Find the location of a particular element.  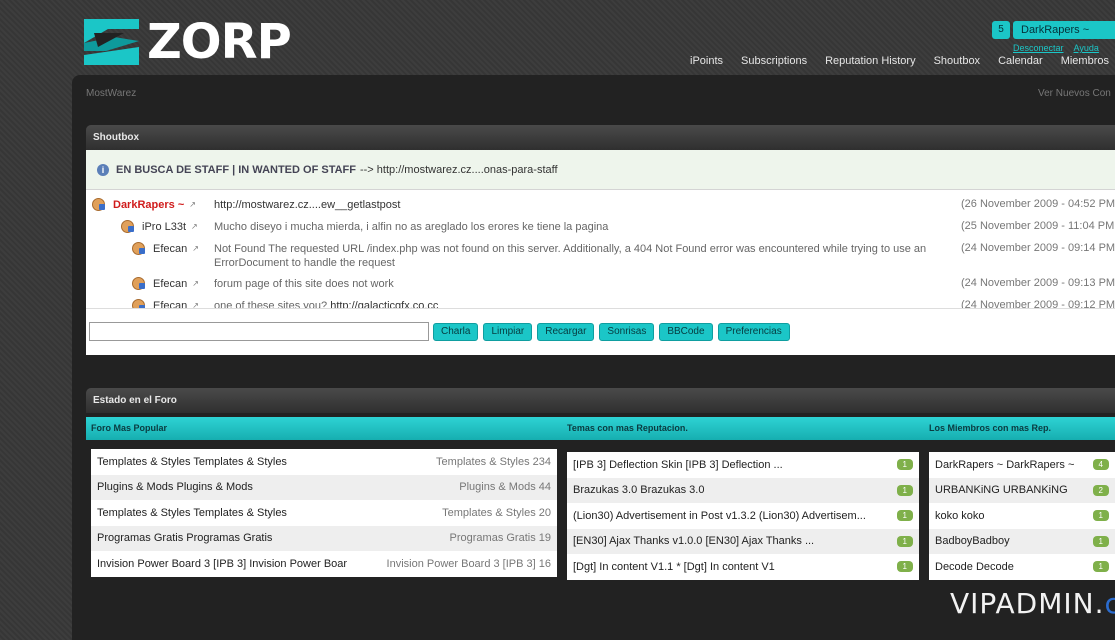

list-item: Brazukas 3.0 Brazukas 3.0 1 is located at coordinates (743, 490).